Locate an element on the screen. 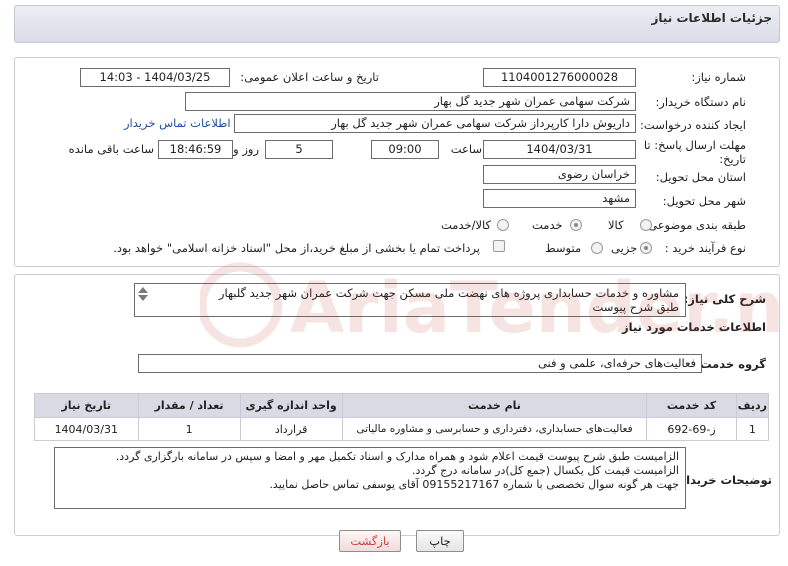  buyer-notes-label: توضیحات خریدار: is located at coordinates (723, 480).